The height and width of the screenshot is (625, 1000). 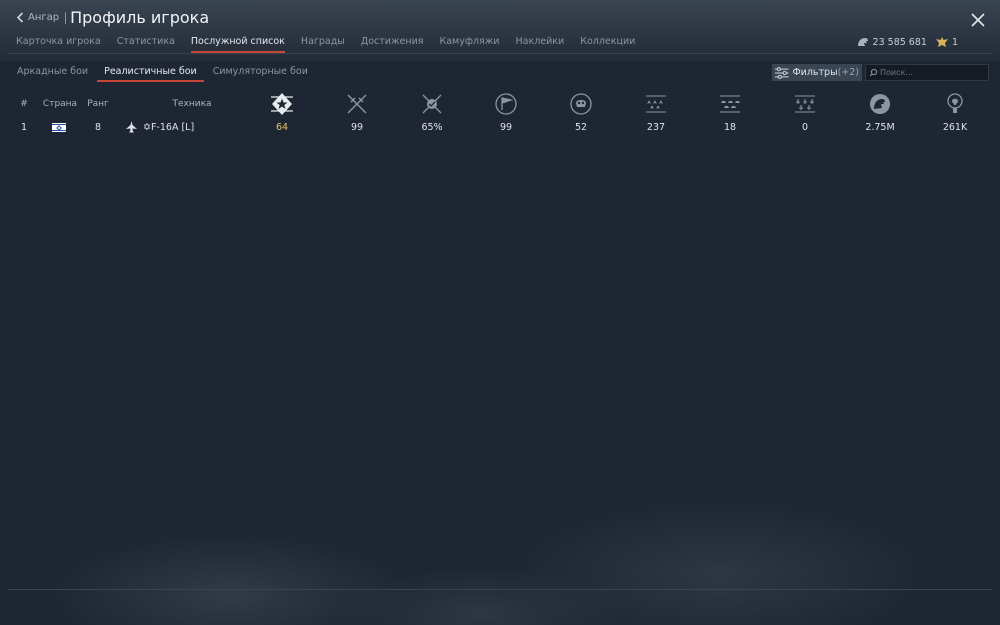 I want to click on row-rank: 8, so click(x=98, y=127).